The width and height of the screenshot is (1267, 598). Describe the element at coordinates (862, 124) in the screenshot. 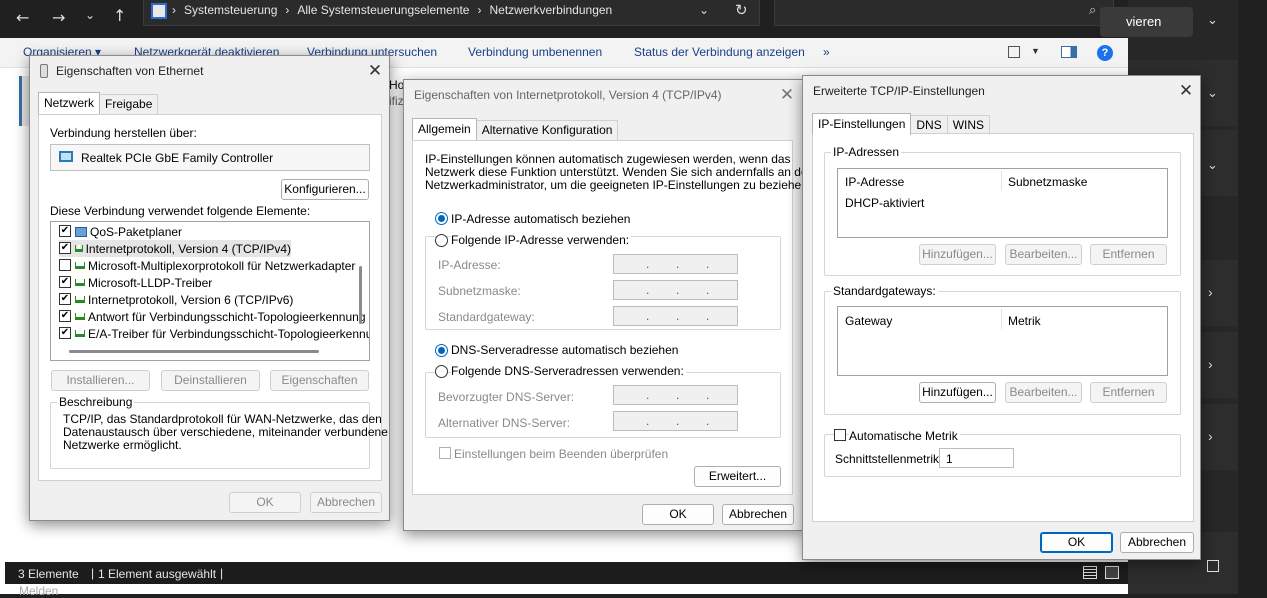

I see `tab-ip-settings: IP-Einstellungen` at that location.